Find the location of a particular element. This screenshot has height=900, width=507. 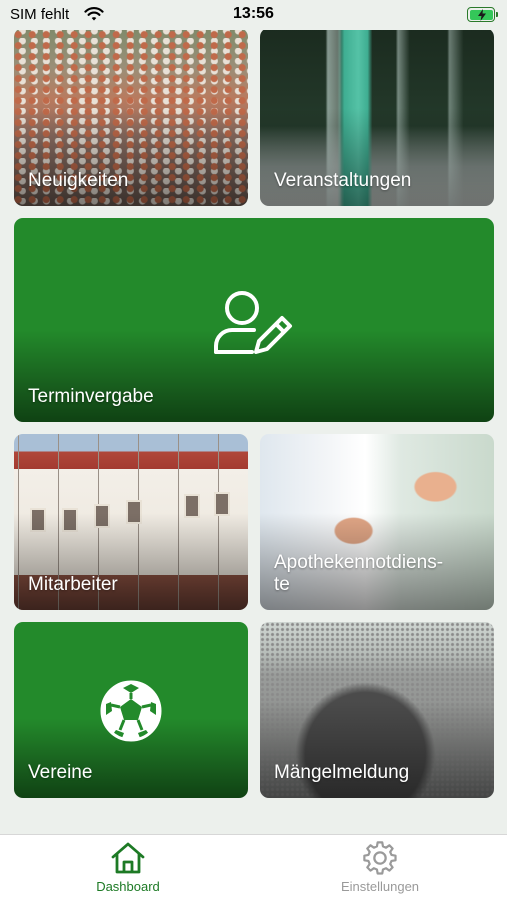

tile-pharmacy: Apothekennotdiens- te is located at coordinates (377, 522).